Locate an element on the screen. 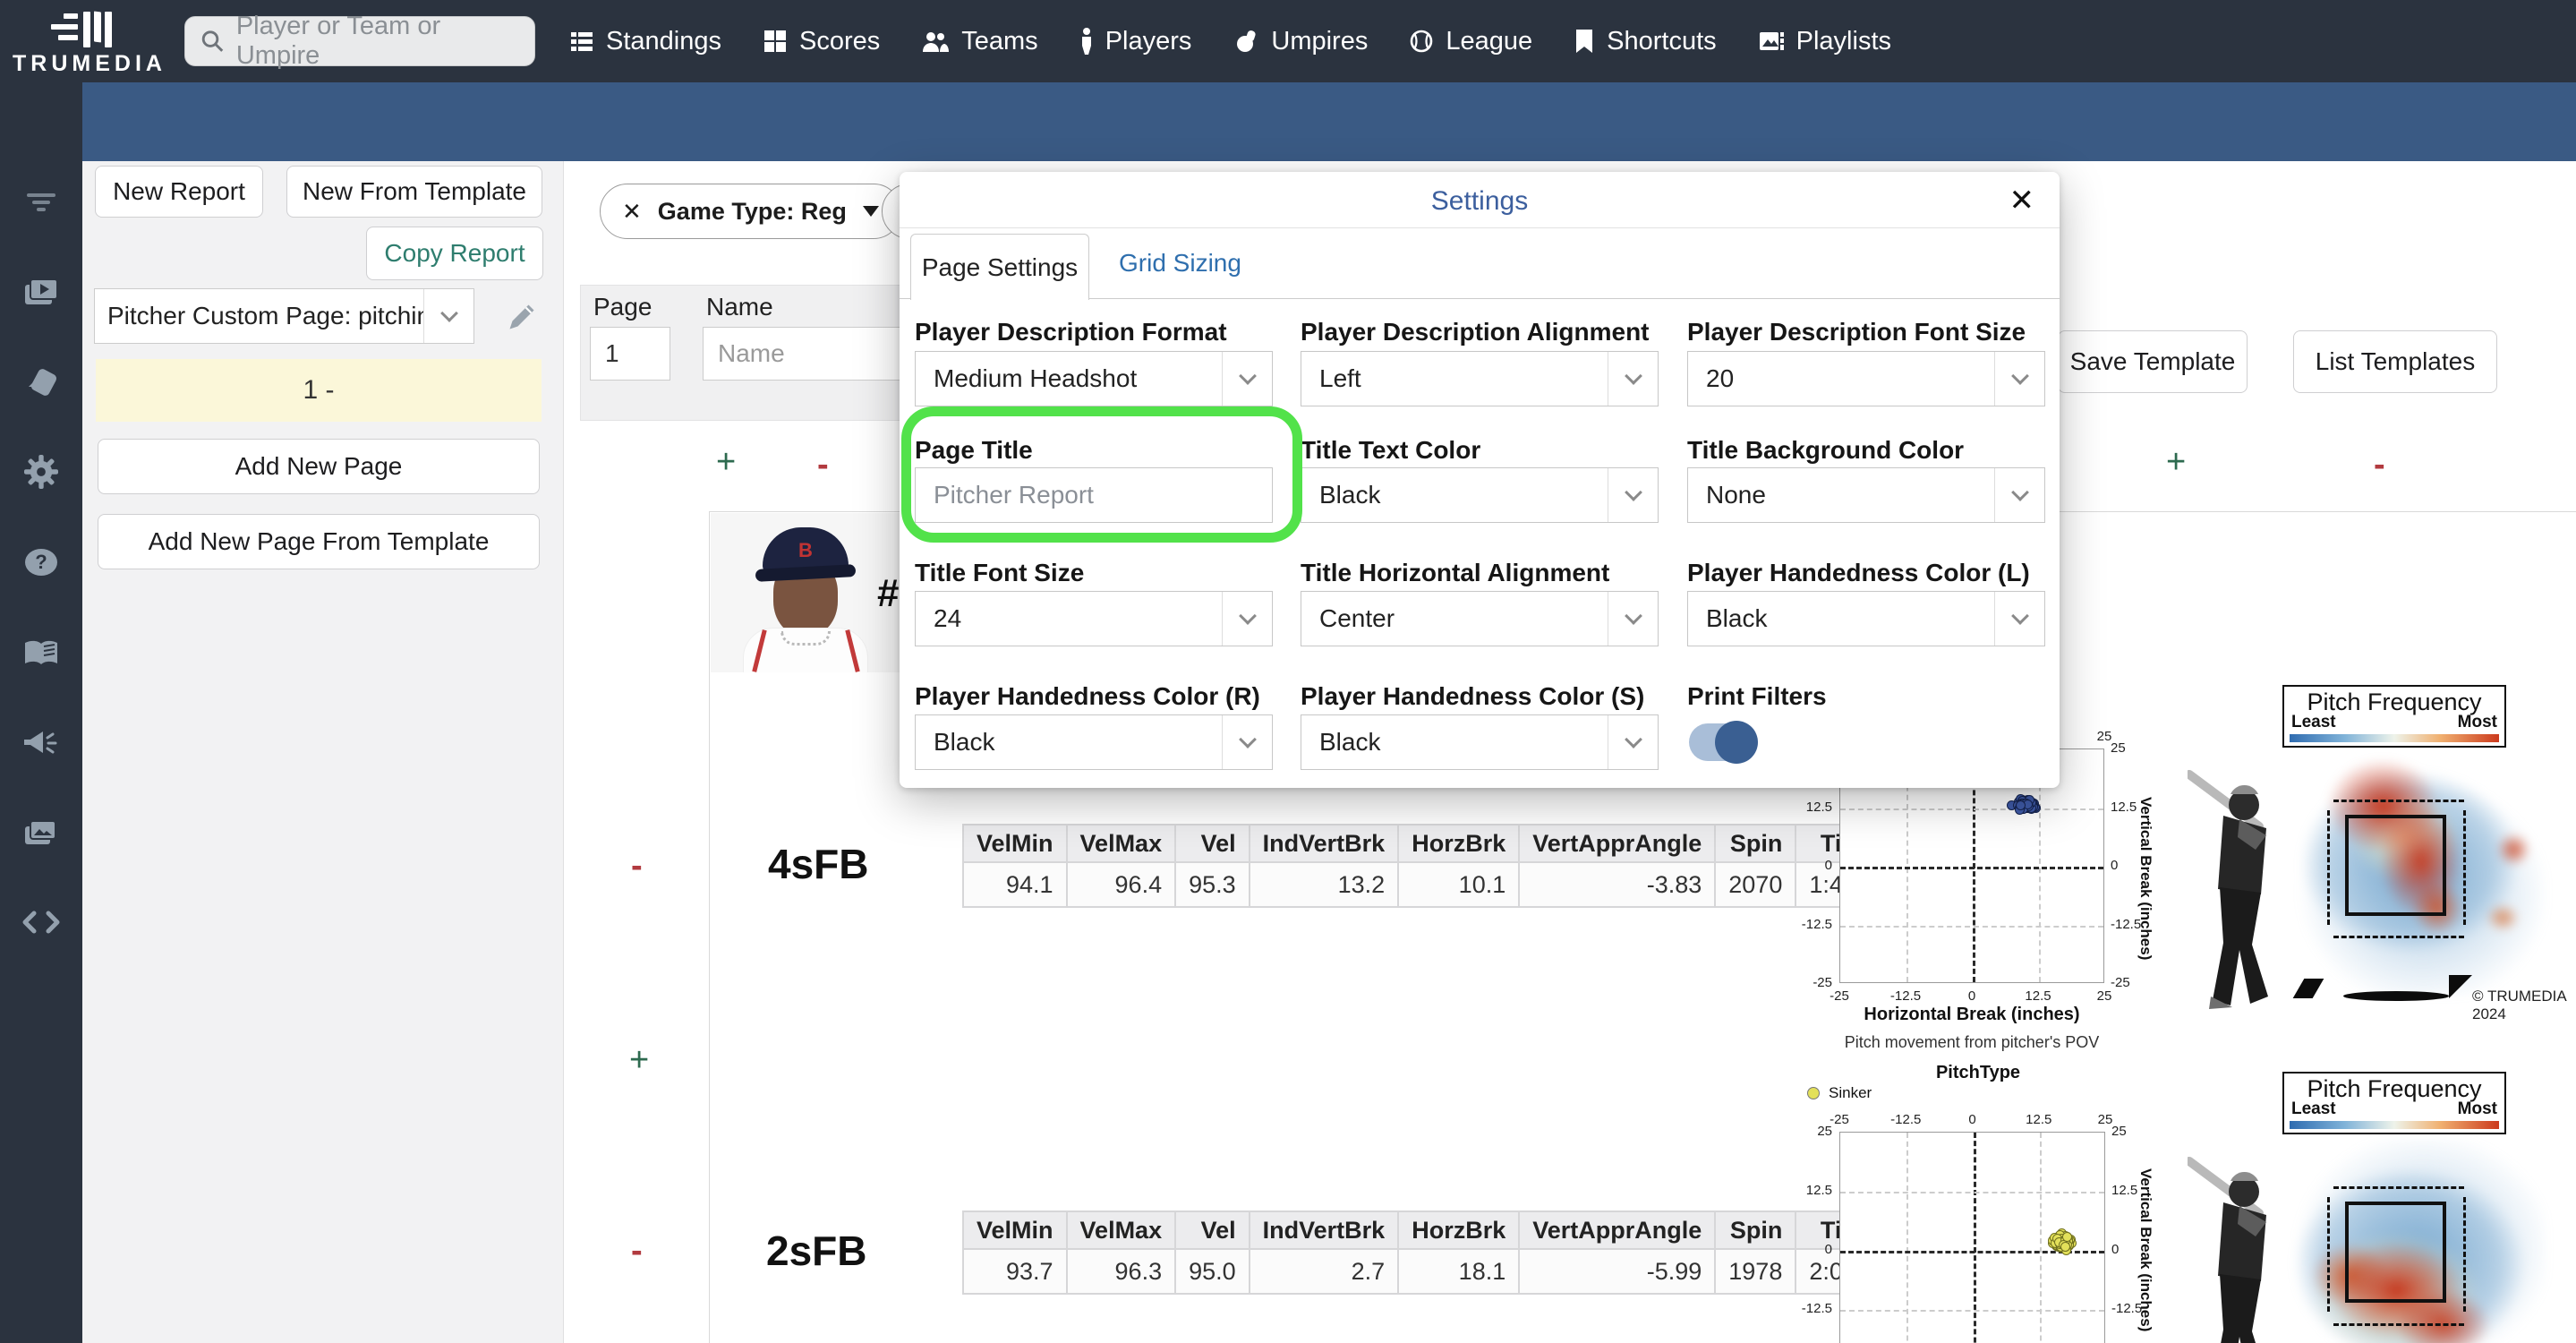 The height and width of the screenshot is (1343, 2576). close-icon: ✕ is located at coordinates (2022, 200).